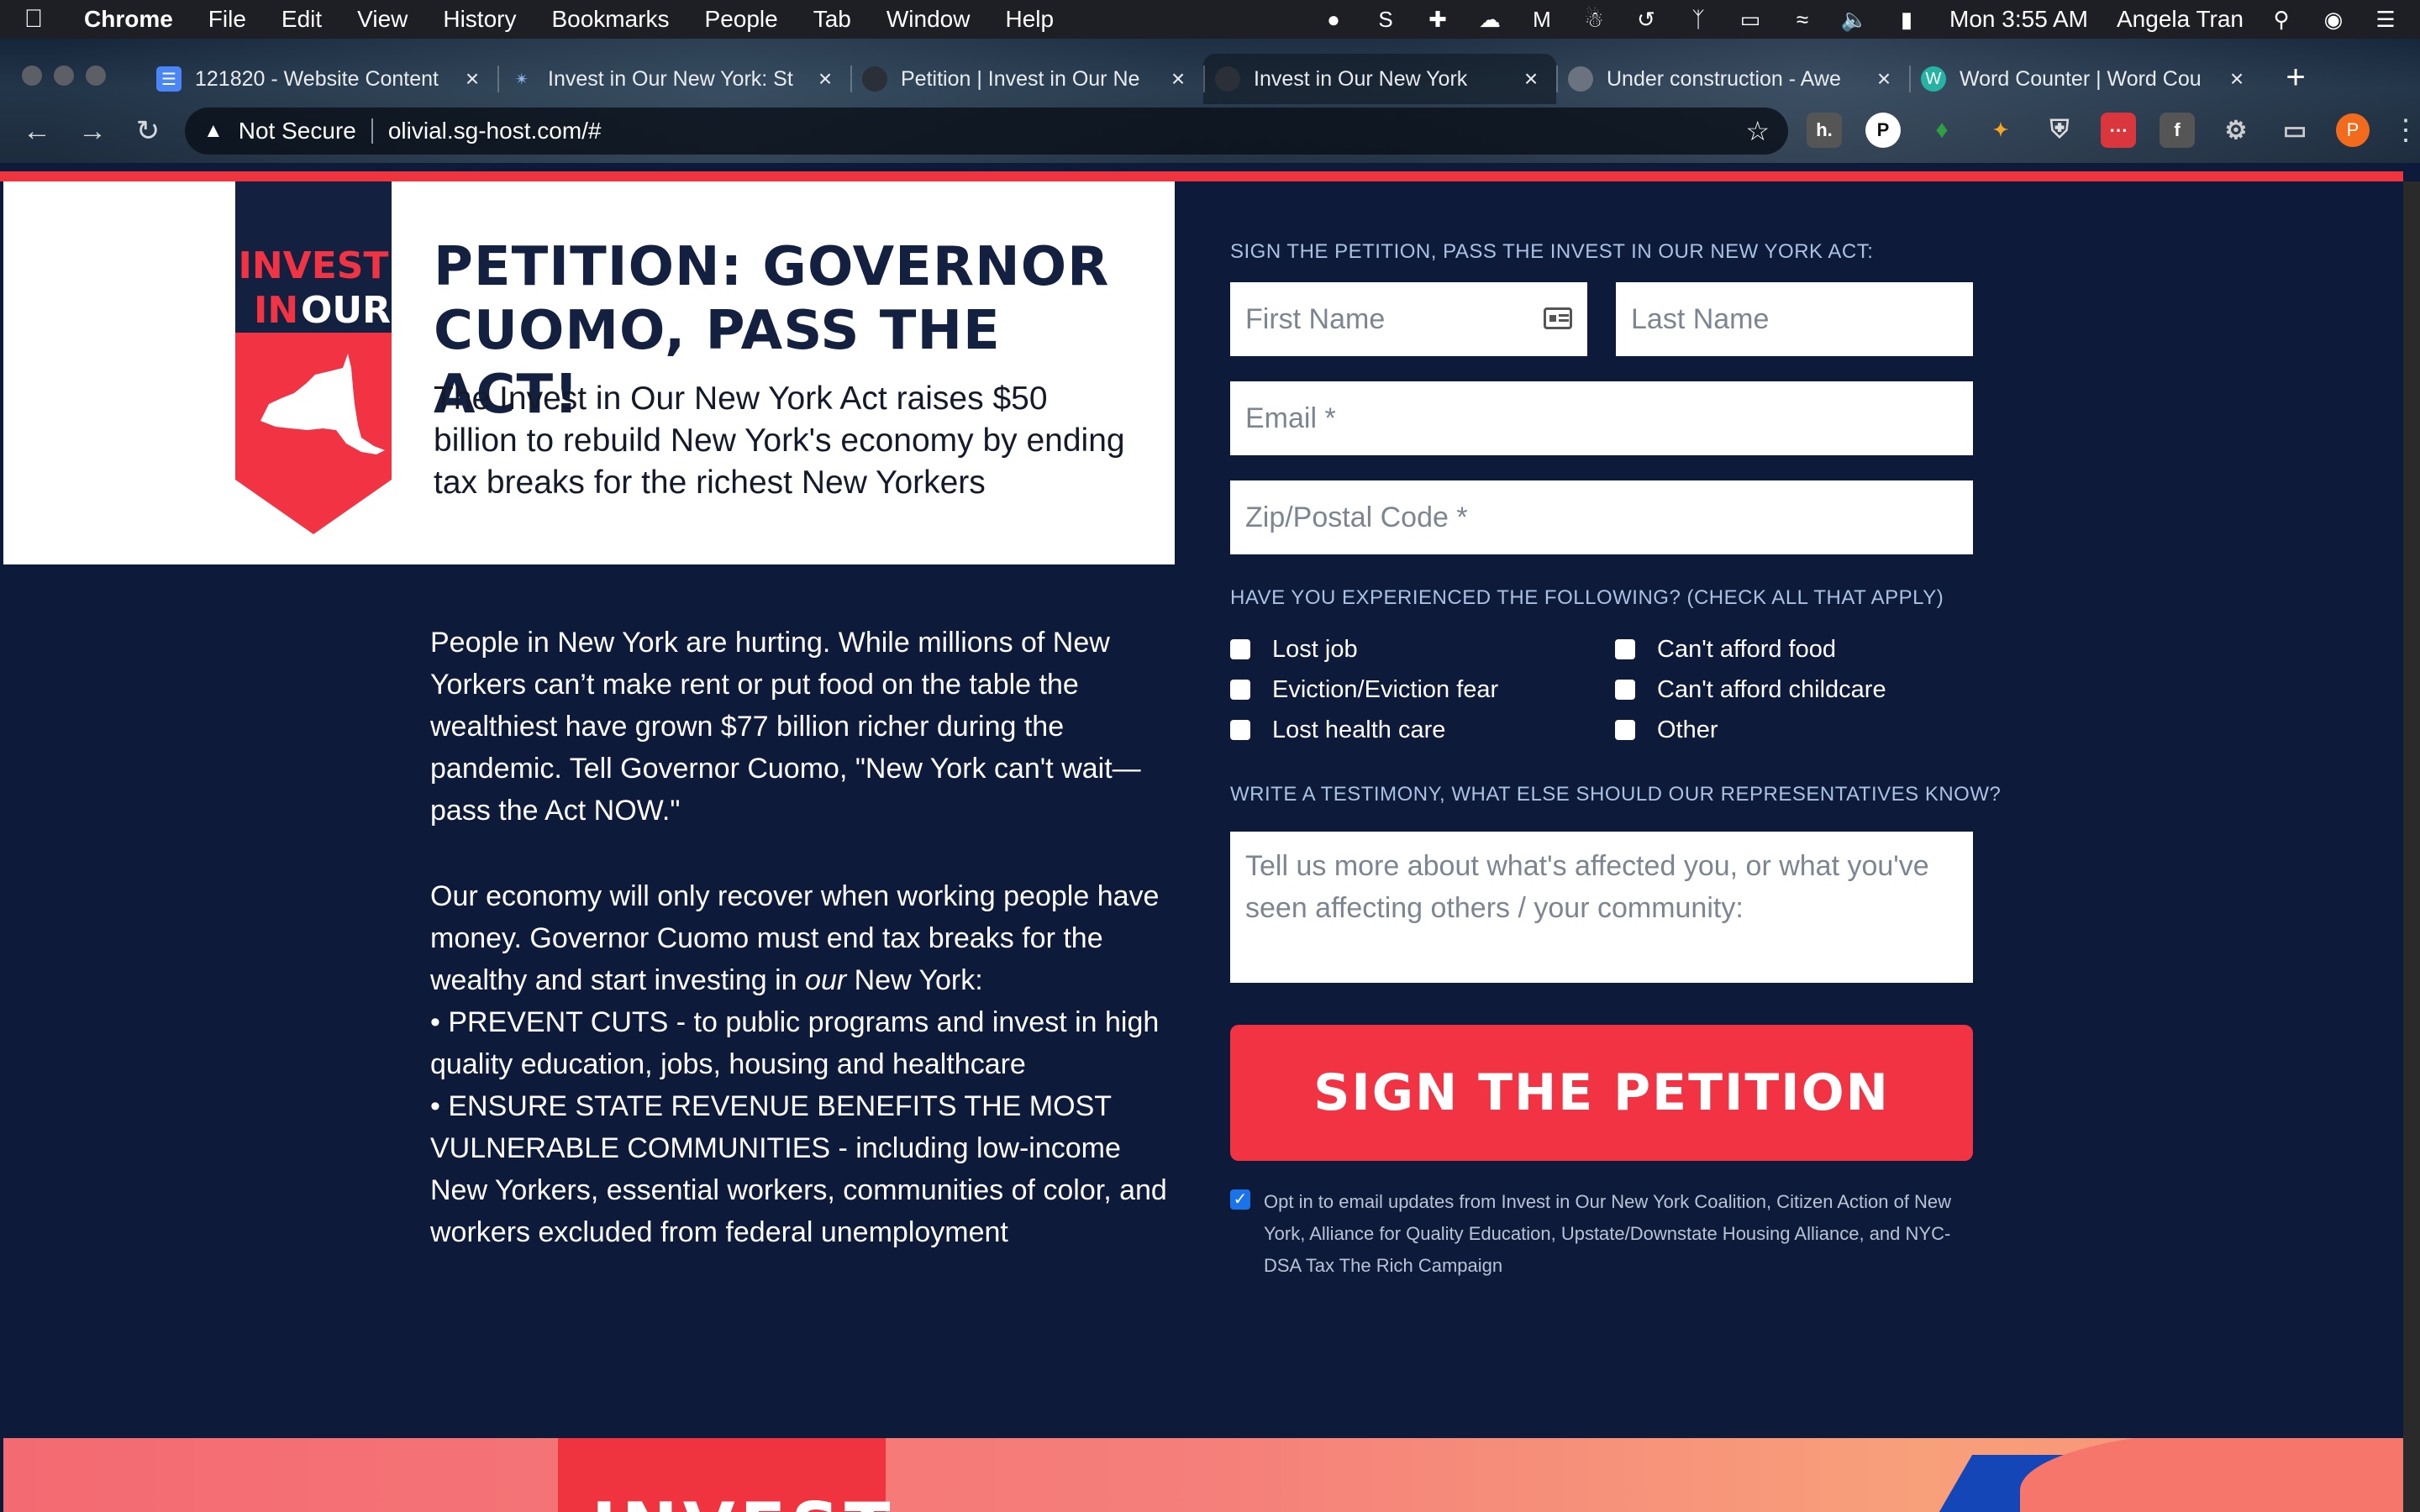 The width and height of the screenshot is (2420, 1512). I want to click on spotlight-search-icon: ⚲, so click(2281, 19).